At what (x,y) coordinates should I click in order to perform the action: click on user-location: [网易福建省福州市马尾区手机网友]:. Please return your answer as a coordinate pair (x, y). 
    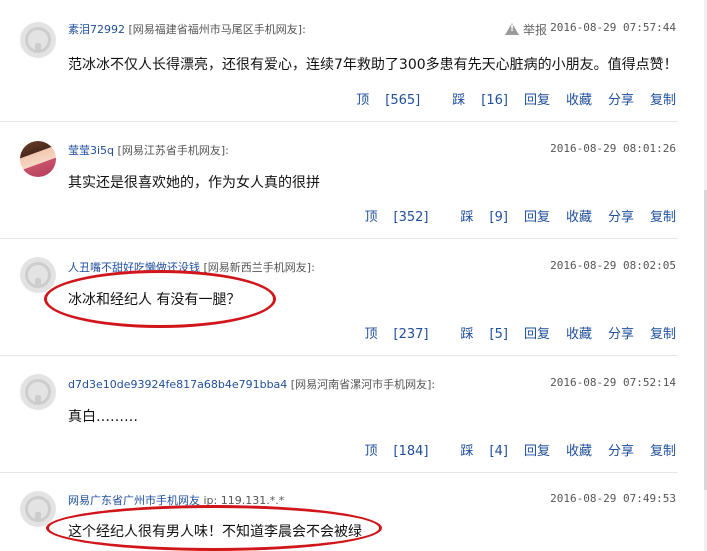
    Looking at the image, I should click on (217, 29).